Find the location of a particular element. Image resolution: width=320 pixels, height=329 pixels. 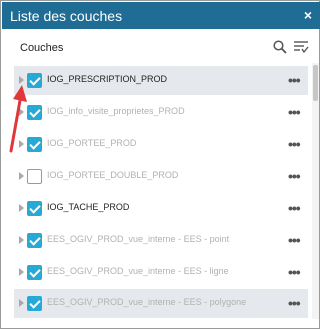

layer-name: IOG_PORTEE_DOUBLE_PROD is located at coordinates (113, 175).